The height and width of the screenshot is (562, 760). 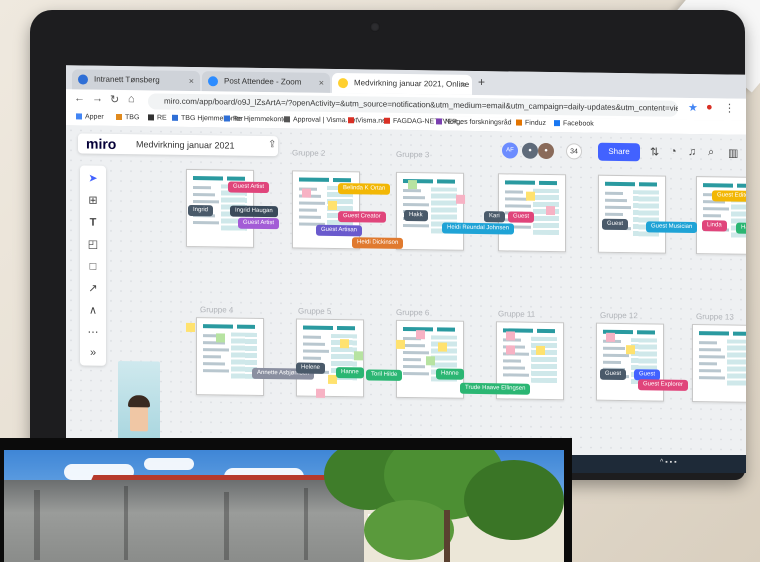 I want to click on bookmark-item: Visma.net, so click(x=368, y=121).